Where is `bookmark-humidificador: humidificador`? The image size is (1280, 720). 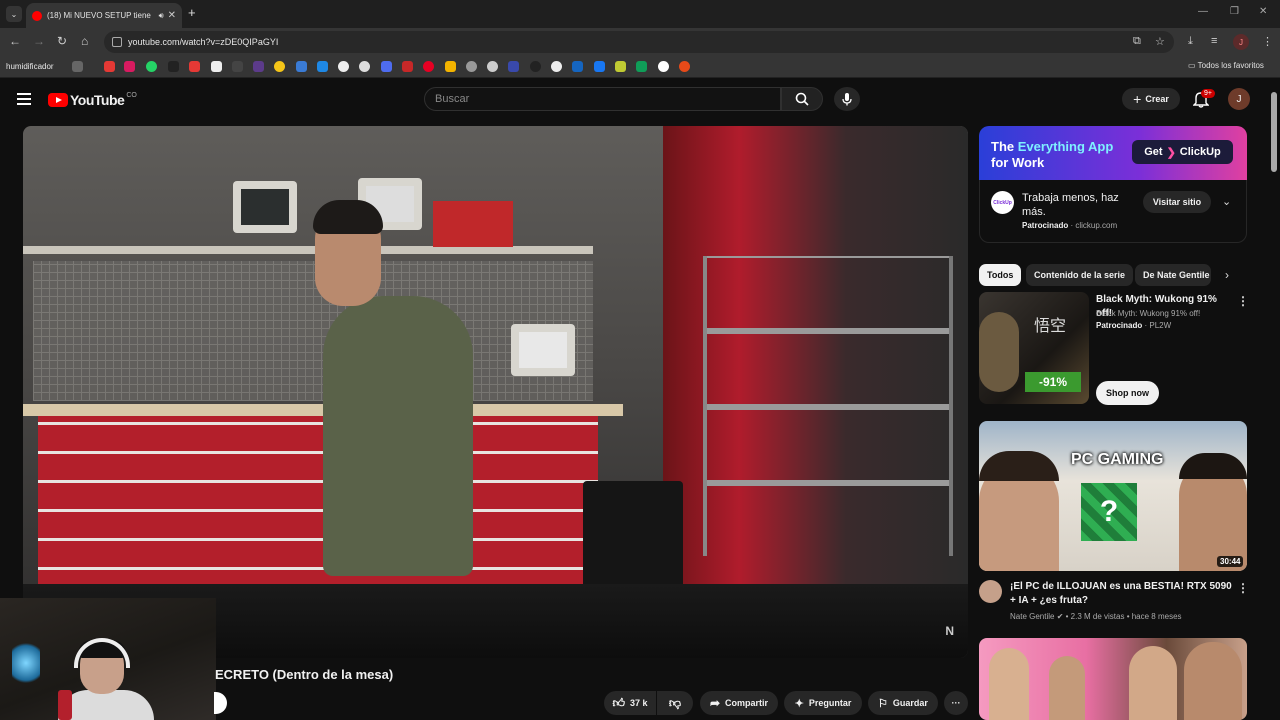
bookmark-humidificador: humidificador is located at coordinates (30, 66).